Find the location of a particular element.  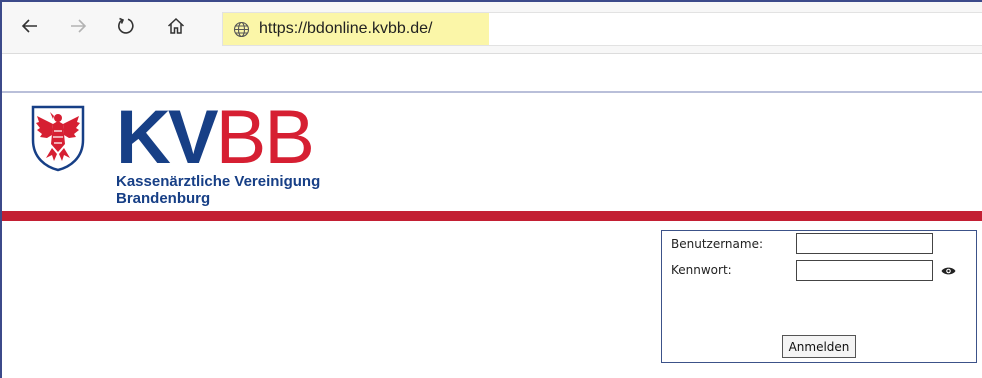

username-label: Benutzername: is located at coordinates (717, 244).